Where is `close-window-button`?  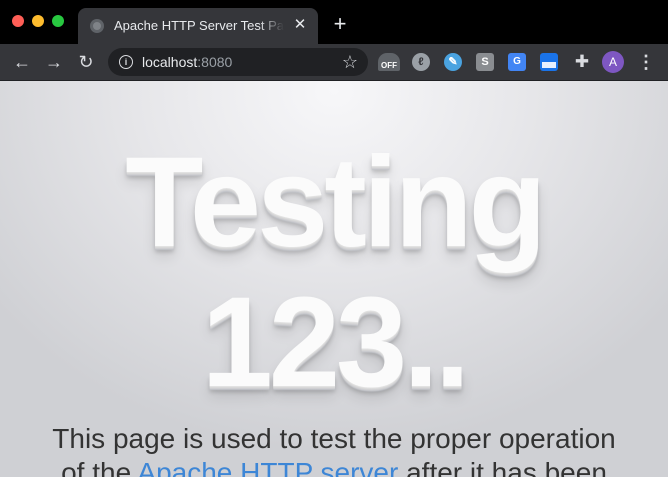
close-window-button is located at coordinates (18, 21).